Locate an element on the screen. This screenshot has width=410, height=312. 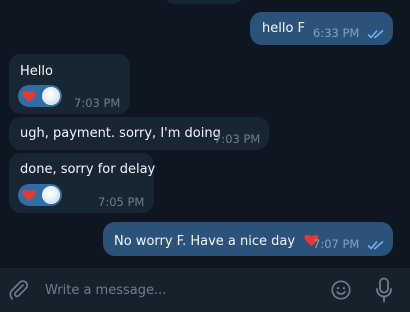
message-text: ugh, payment. sorry, I'm doing is located at coordinates (120, 133).